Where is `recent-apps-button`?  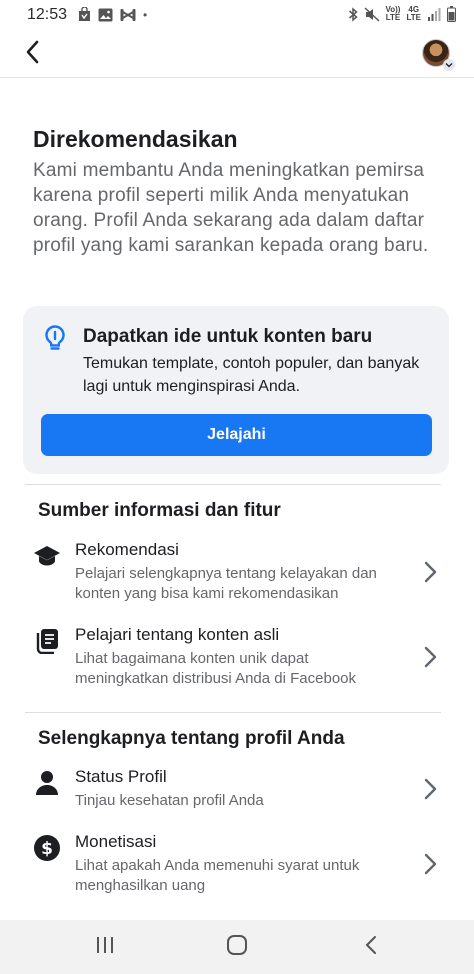
recent-apps-button is located at coordinates (105, 947).